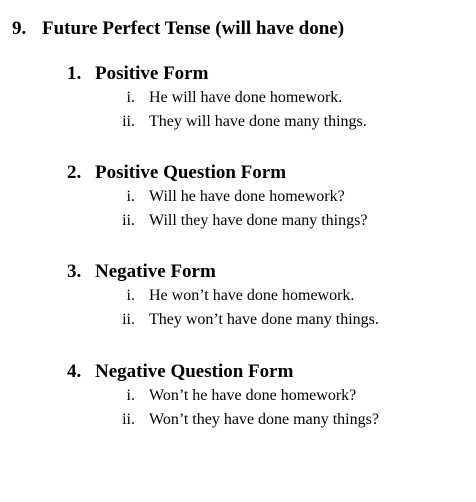  Describe the element at coordinates (246, 97) in the screenshot. I see `list-item-text: He will have done homework.` at that location.